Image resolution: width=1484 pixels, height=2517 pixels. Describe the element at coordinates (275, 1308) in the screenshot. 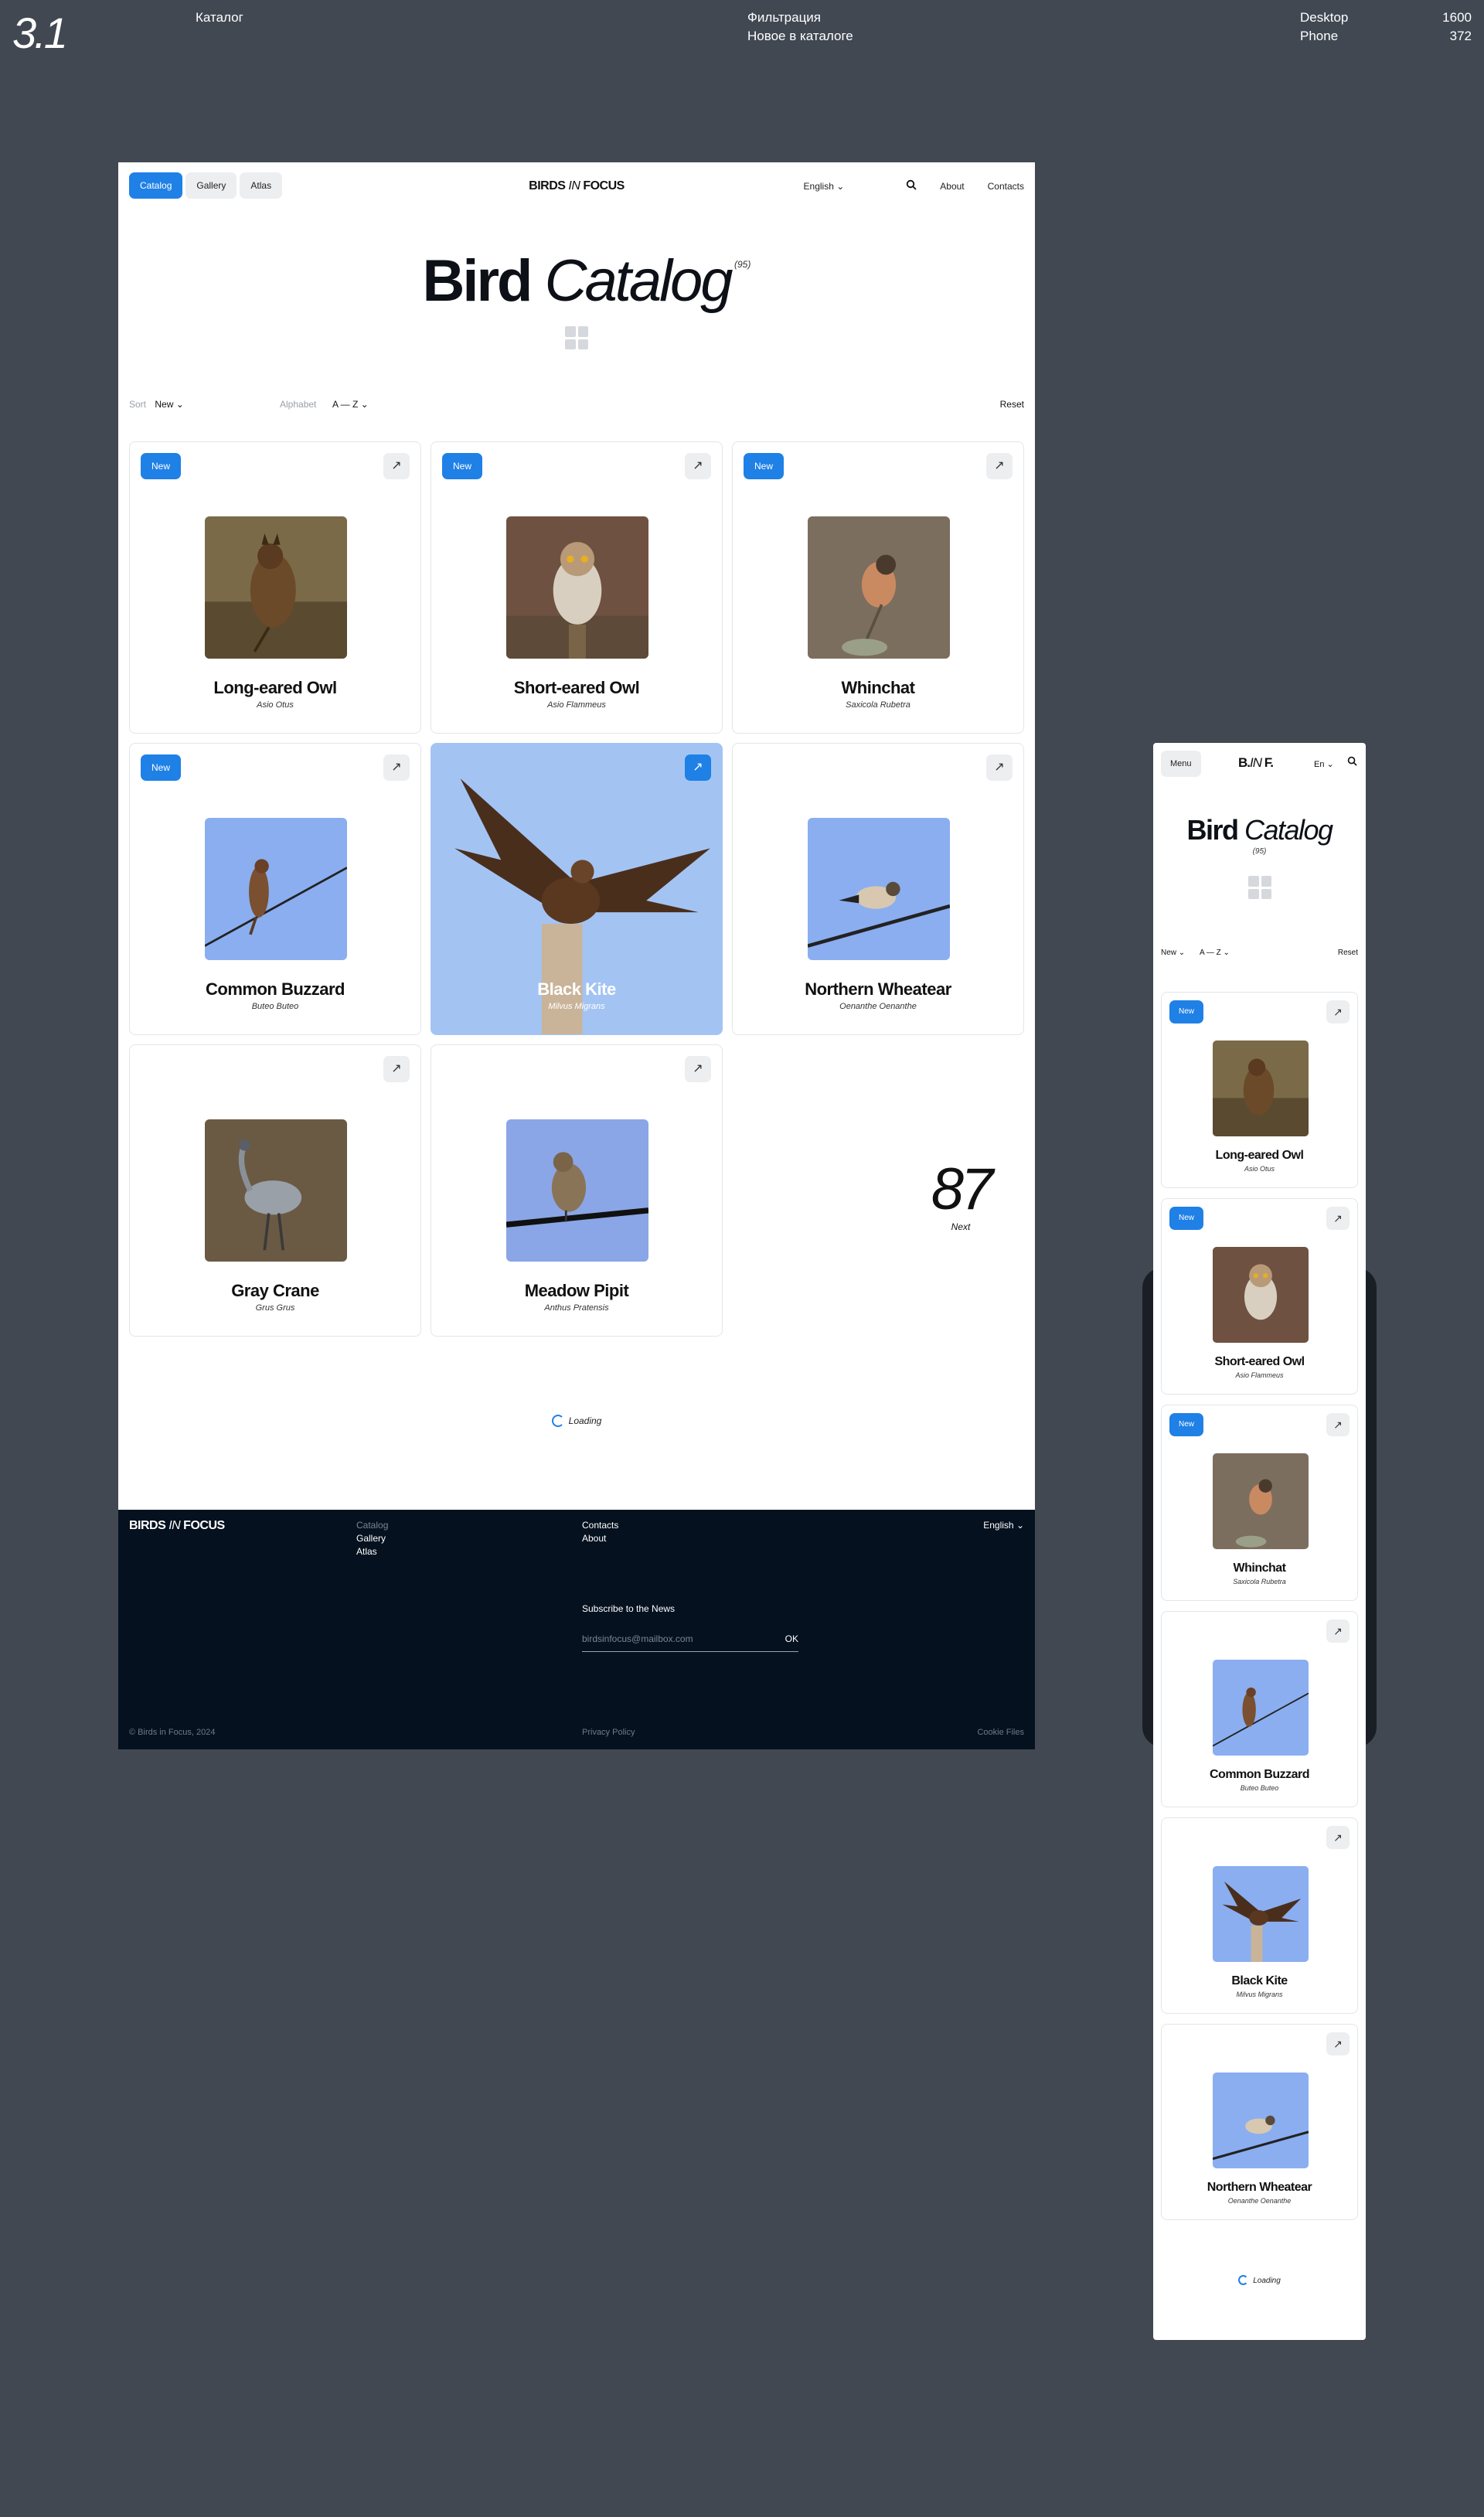

I see `bird-latin: Grus Grus` at that location.